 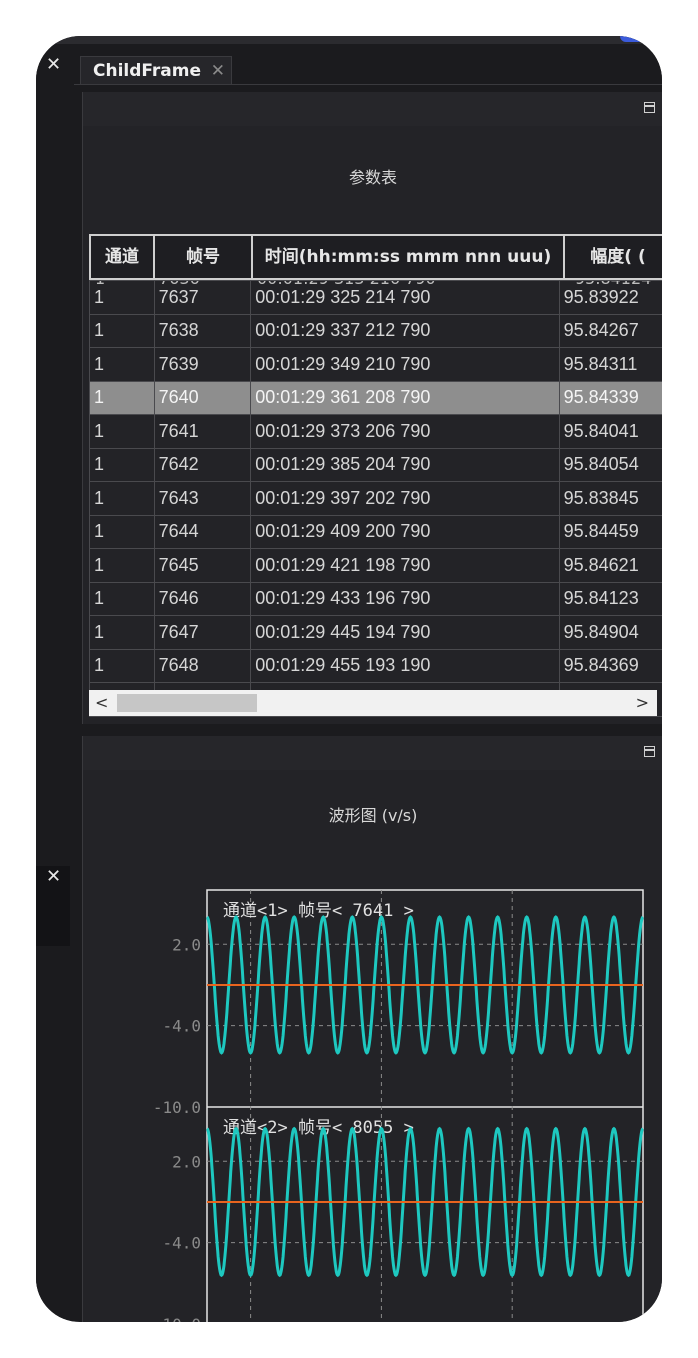 What do you see at coordinates (202, 464) in the screenshot?
I see `cell-frame: 7642` at bounding box center [202, 464].